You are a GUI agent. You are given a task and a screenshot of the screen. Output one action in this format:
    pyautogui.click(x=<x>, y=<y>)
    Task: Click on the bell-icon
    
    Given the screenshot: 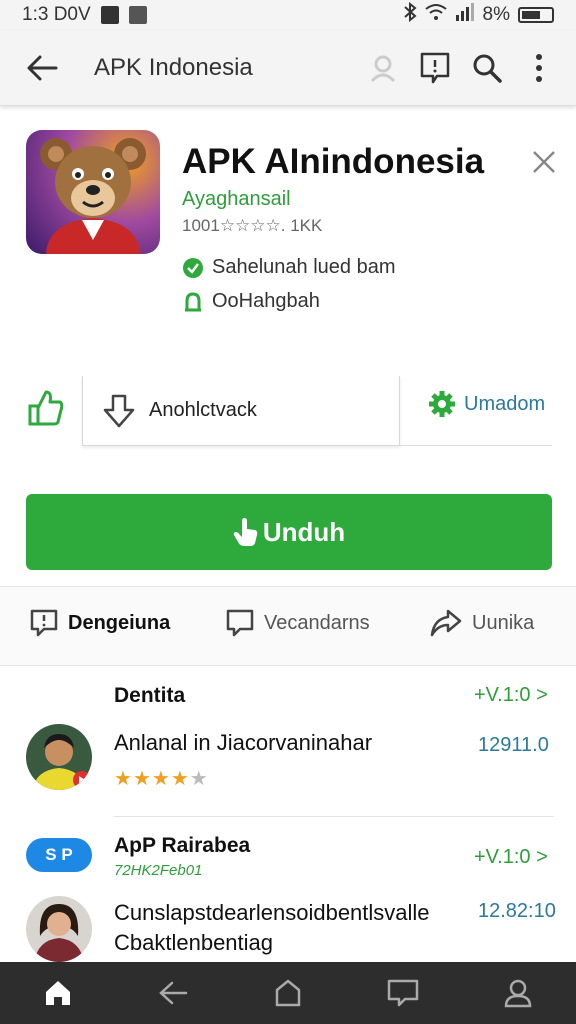 What is the action you would take?
    pyautogui.click(x=193, y=301)
    